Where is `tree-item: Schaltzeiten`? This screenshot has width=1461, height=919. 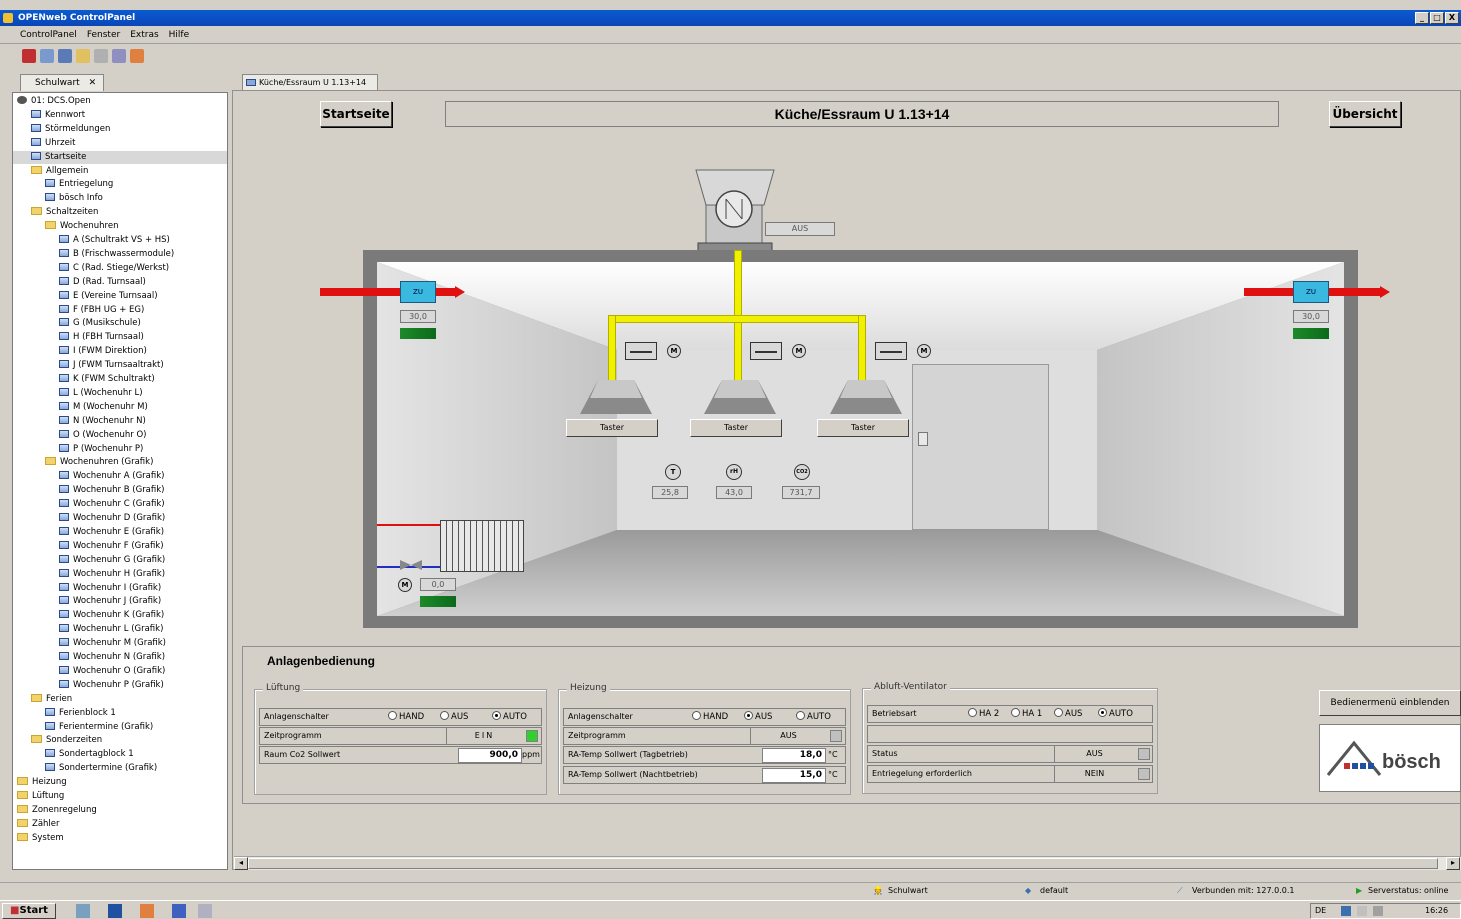 tree-item: Schaltzeiten is located at coordinates (64, 212).